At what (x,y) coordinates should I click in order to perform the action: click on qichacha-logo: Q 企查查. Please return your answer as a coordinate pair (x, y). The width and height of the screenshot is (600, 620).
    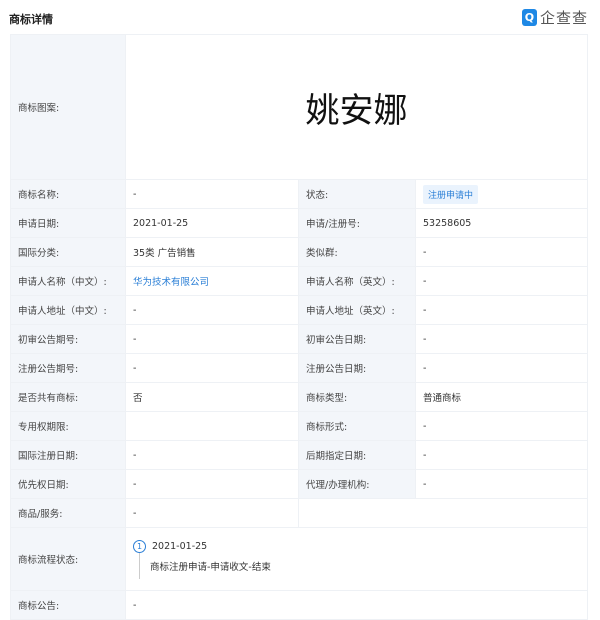
    Looking at the image, I should click on (554, 17).